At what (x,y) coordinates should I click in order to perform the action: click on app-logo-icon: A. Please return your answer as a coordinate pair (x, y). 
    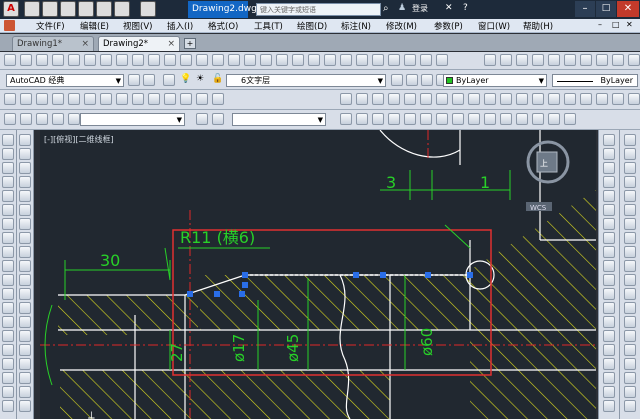
    Looking at the image, I should click on (11, 9).